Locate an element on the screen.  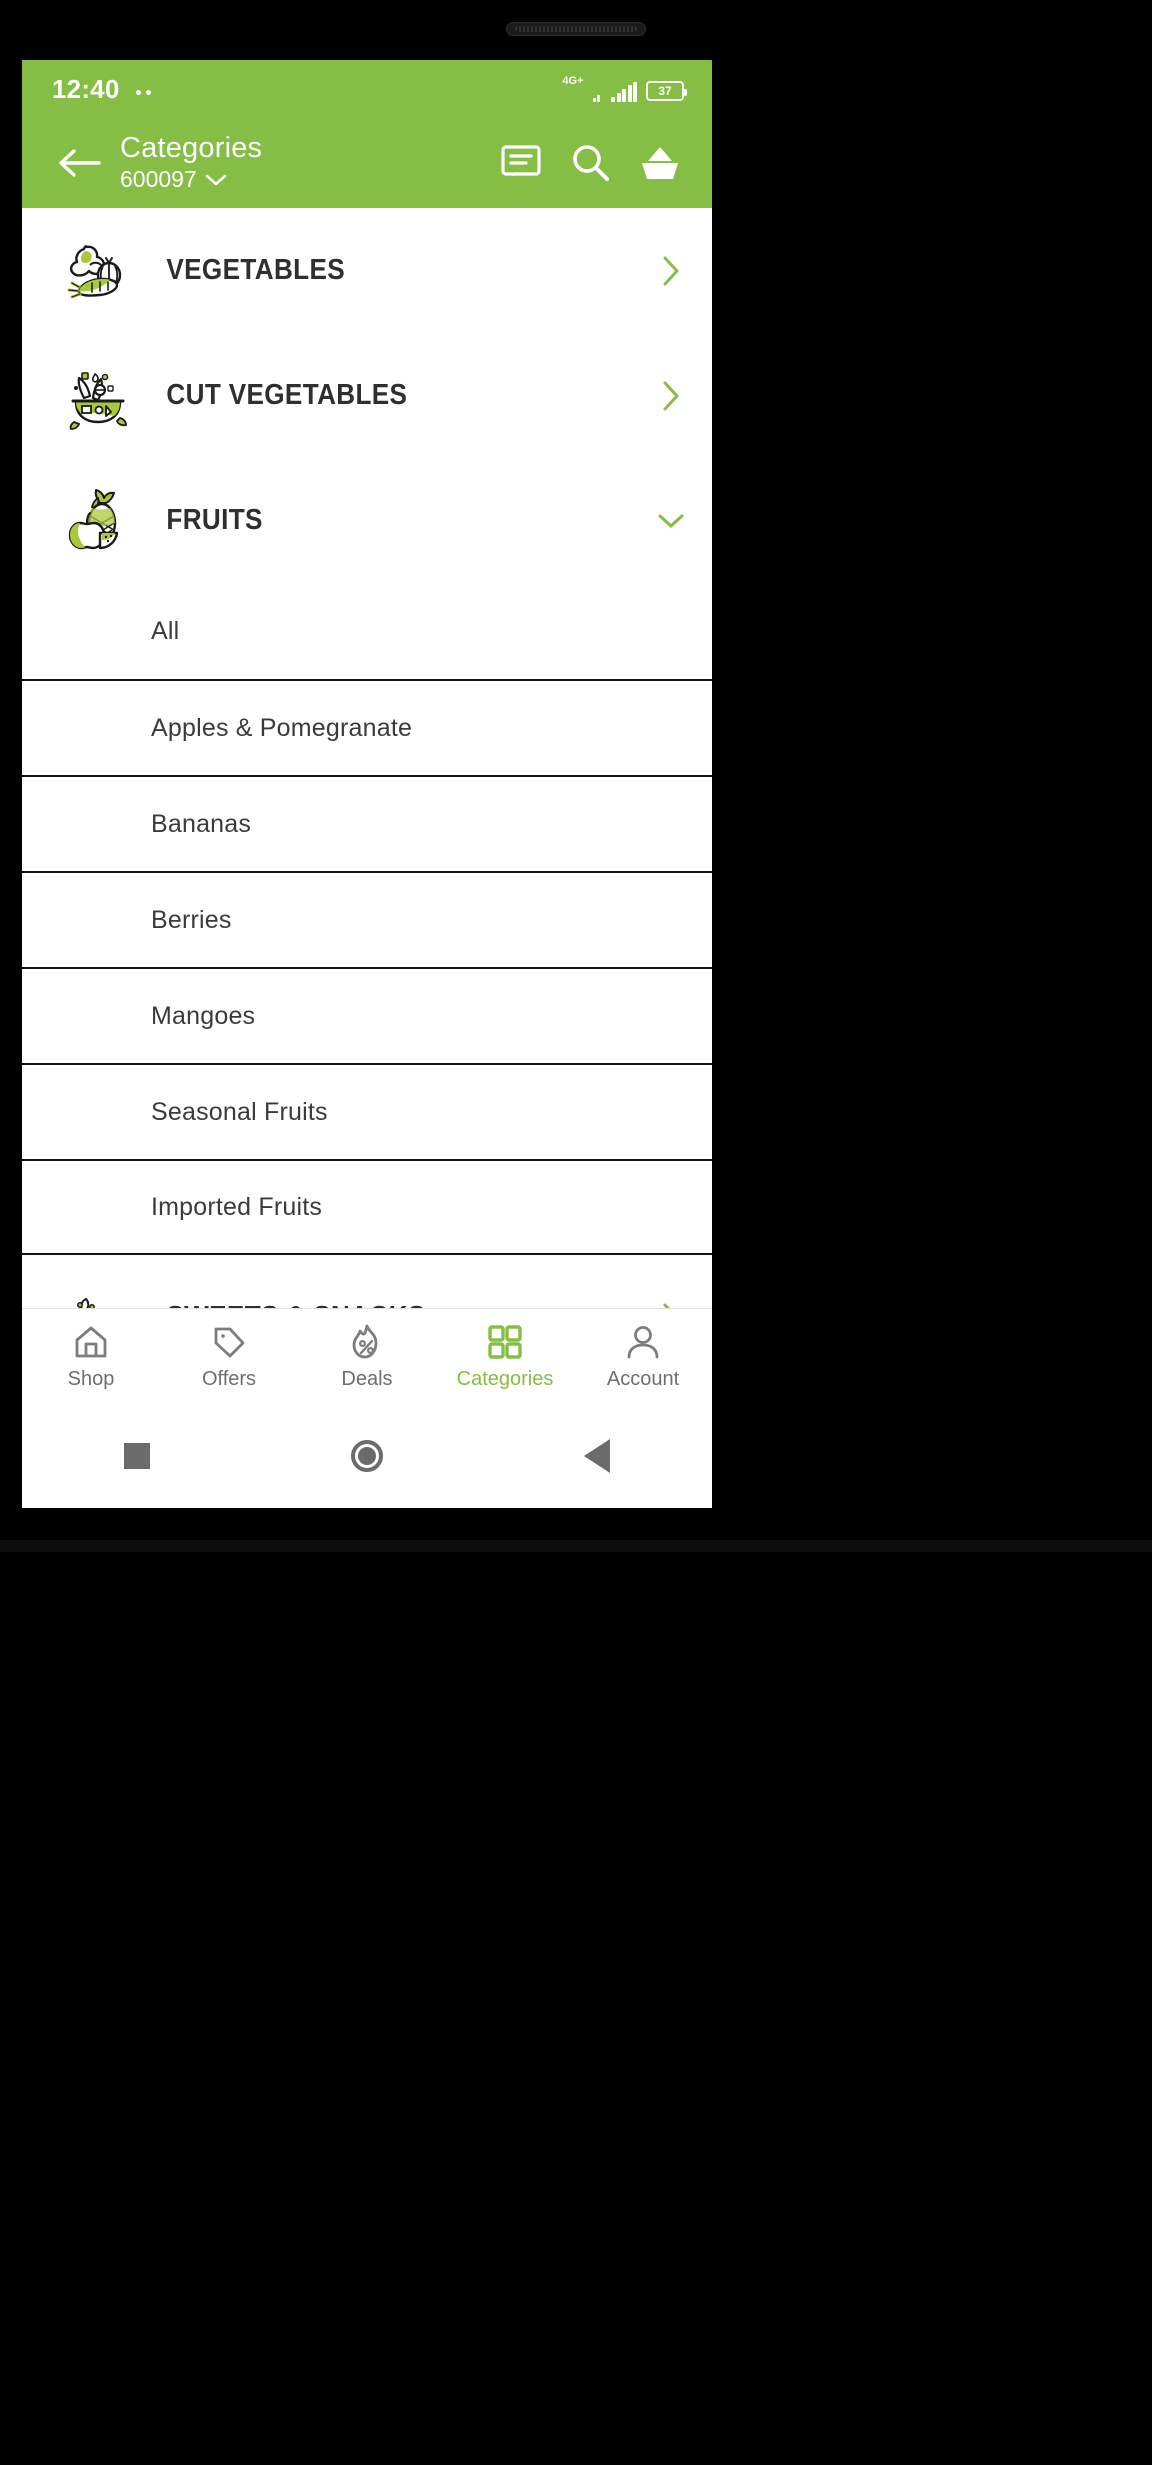
subcategory-label: Apples & Pomegranate is located at coordinates (282, 727).